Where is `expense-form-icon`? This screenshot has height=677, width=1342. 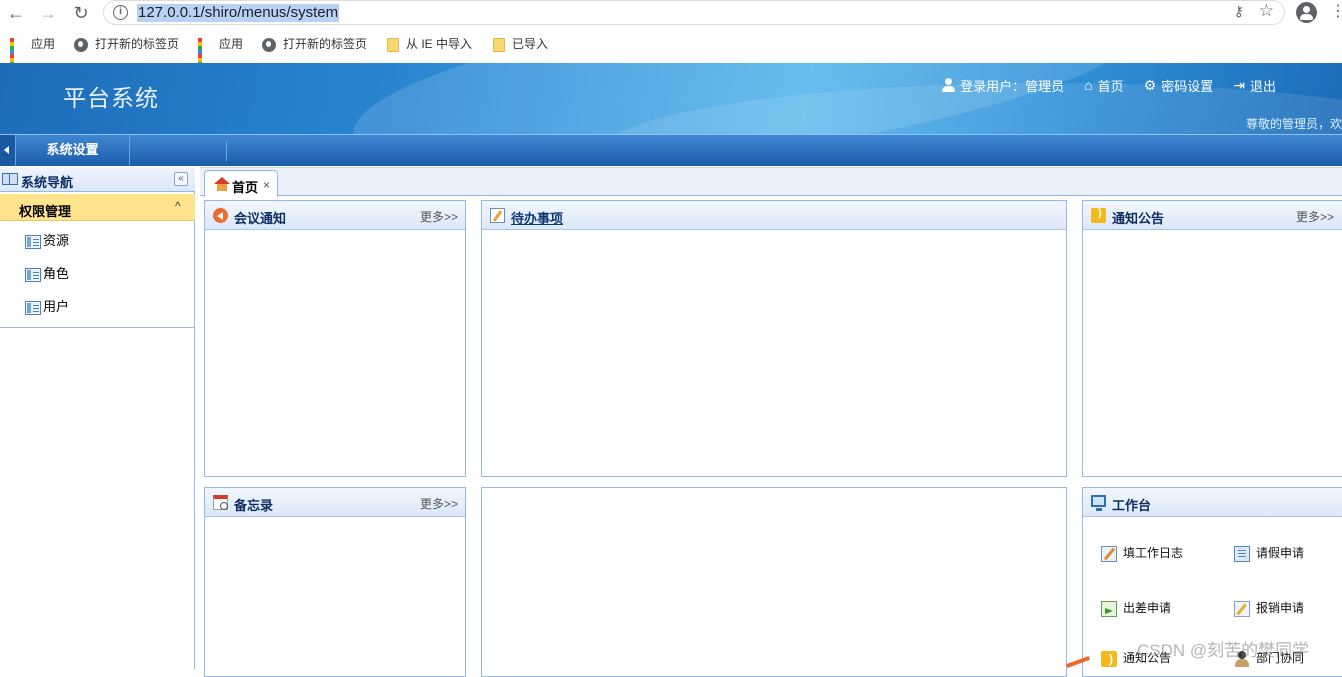
expense-form-icon is located at coordinates (1242, 608).